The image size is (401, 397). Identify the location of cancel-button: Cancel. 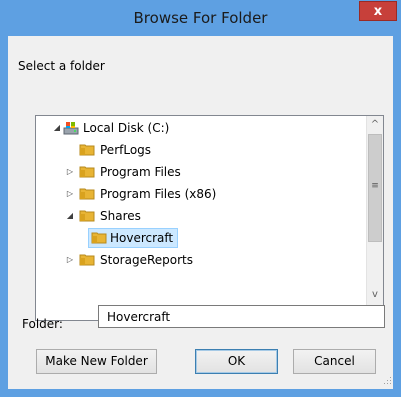
(334, 361).